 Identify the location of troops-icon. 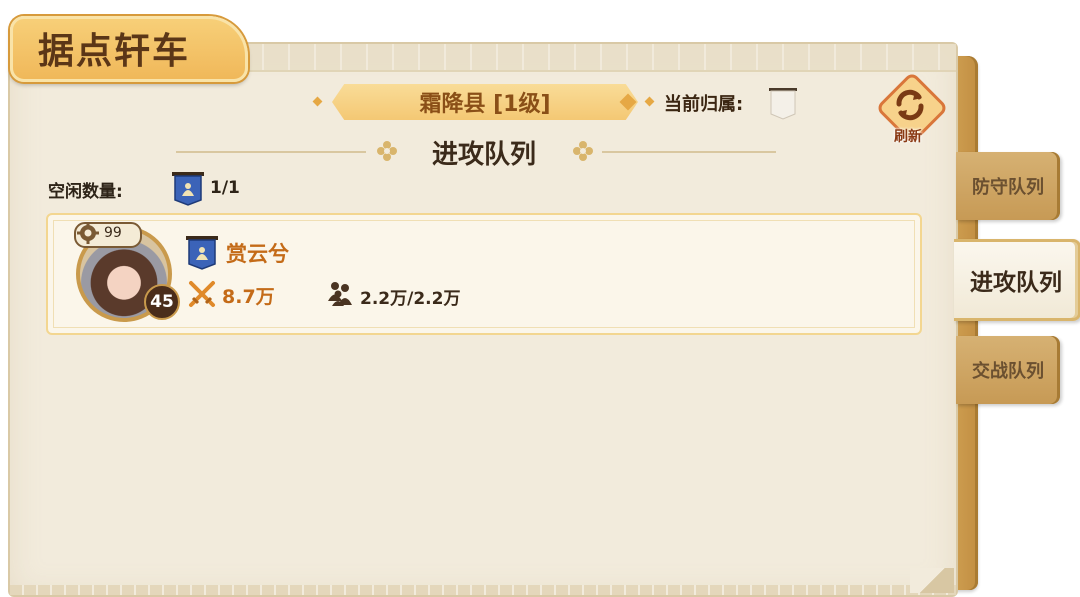
(340, 294).